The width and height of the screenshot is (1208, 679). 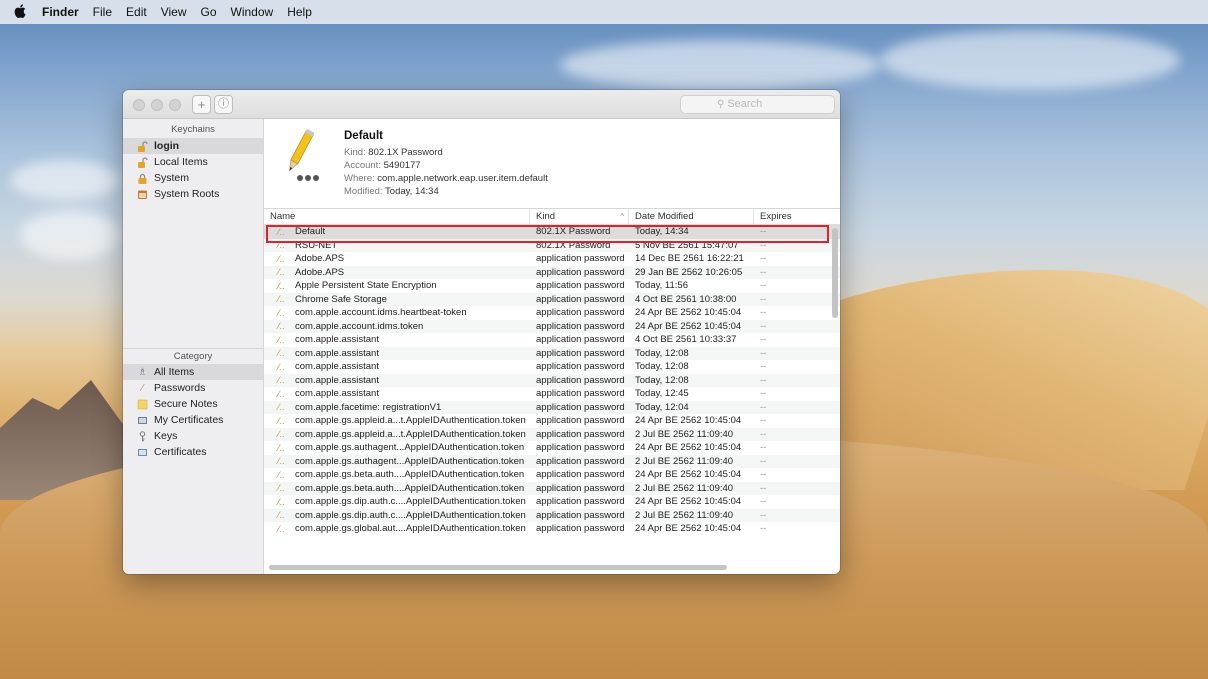 I want to click on horizontal-scrollbar, so click(x=498, y=567).